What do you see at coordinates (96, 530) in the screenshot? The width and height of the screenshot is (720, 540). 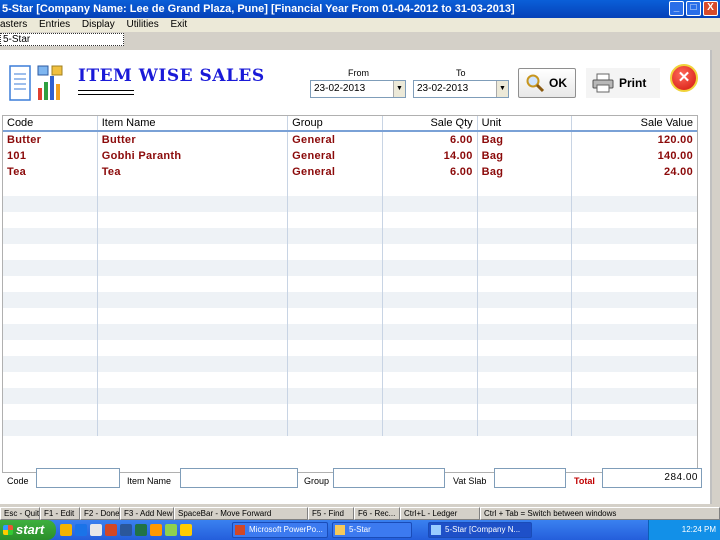 I see `desktop-icon` at bounding box center [96, 530].